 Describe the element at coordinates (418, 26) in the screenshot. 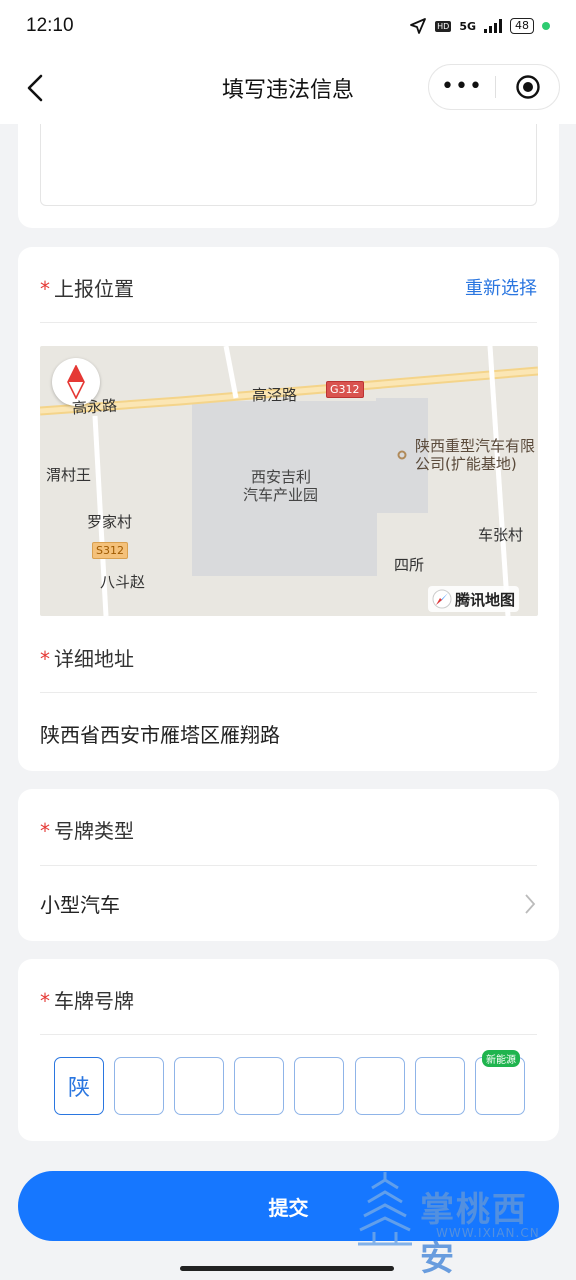

I see `location-arrow-icon` at that location.